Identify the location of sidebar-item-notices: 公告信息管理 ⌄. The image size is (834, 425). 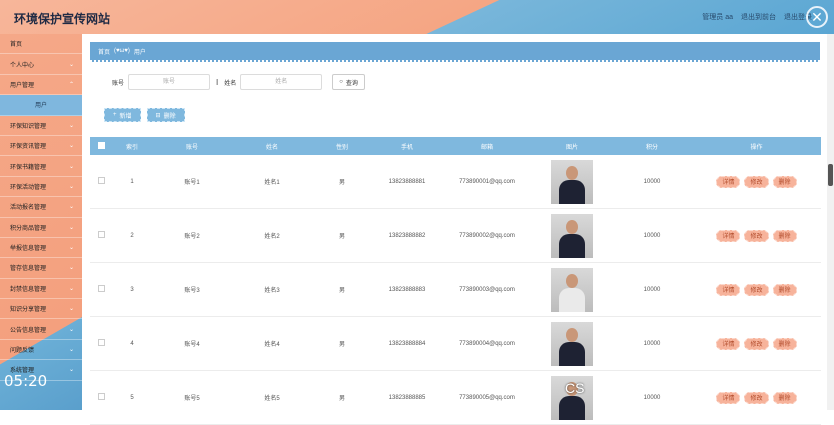
(41, 329).